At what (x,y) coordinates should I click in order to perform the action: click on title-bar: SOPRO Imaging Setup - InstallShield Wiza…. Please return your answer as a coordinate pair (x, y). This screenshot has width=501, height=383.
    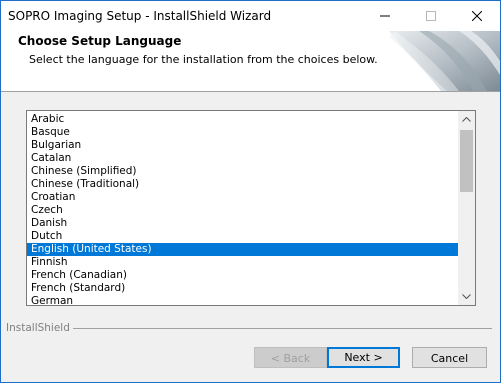
    Looking at the image, I should click on (250, 16).